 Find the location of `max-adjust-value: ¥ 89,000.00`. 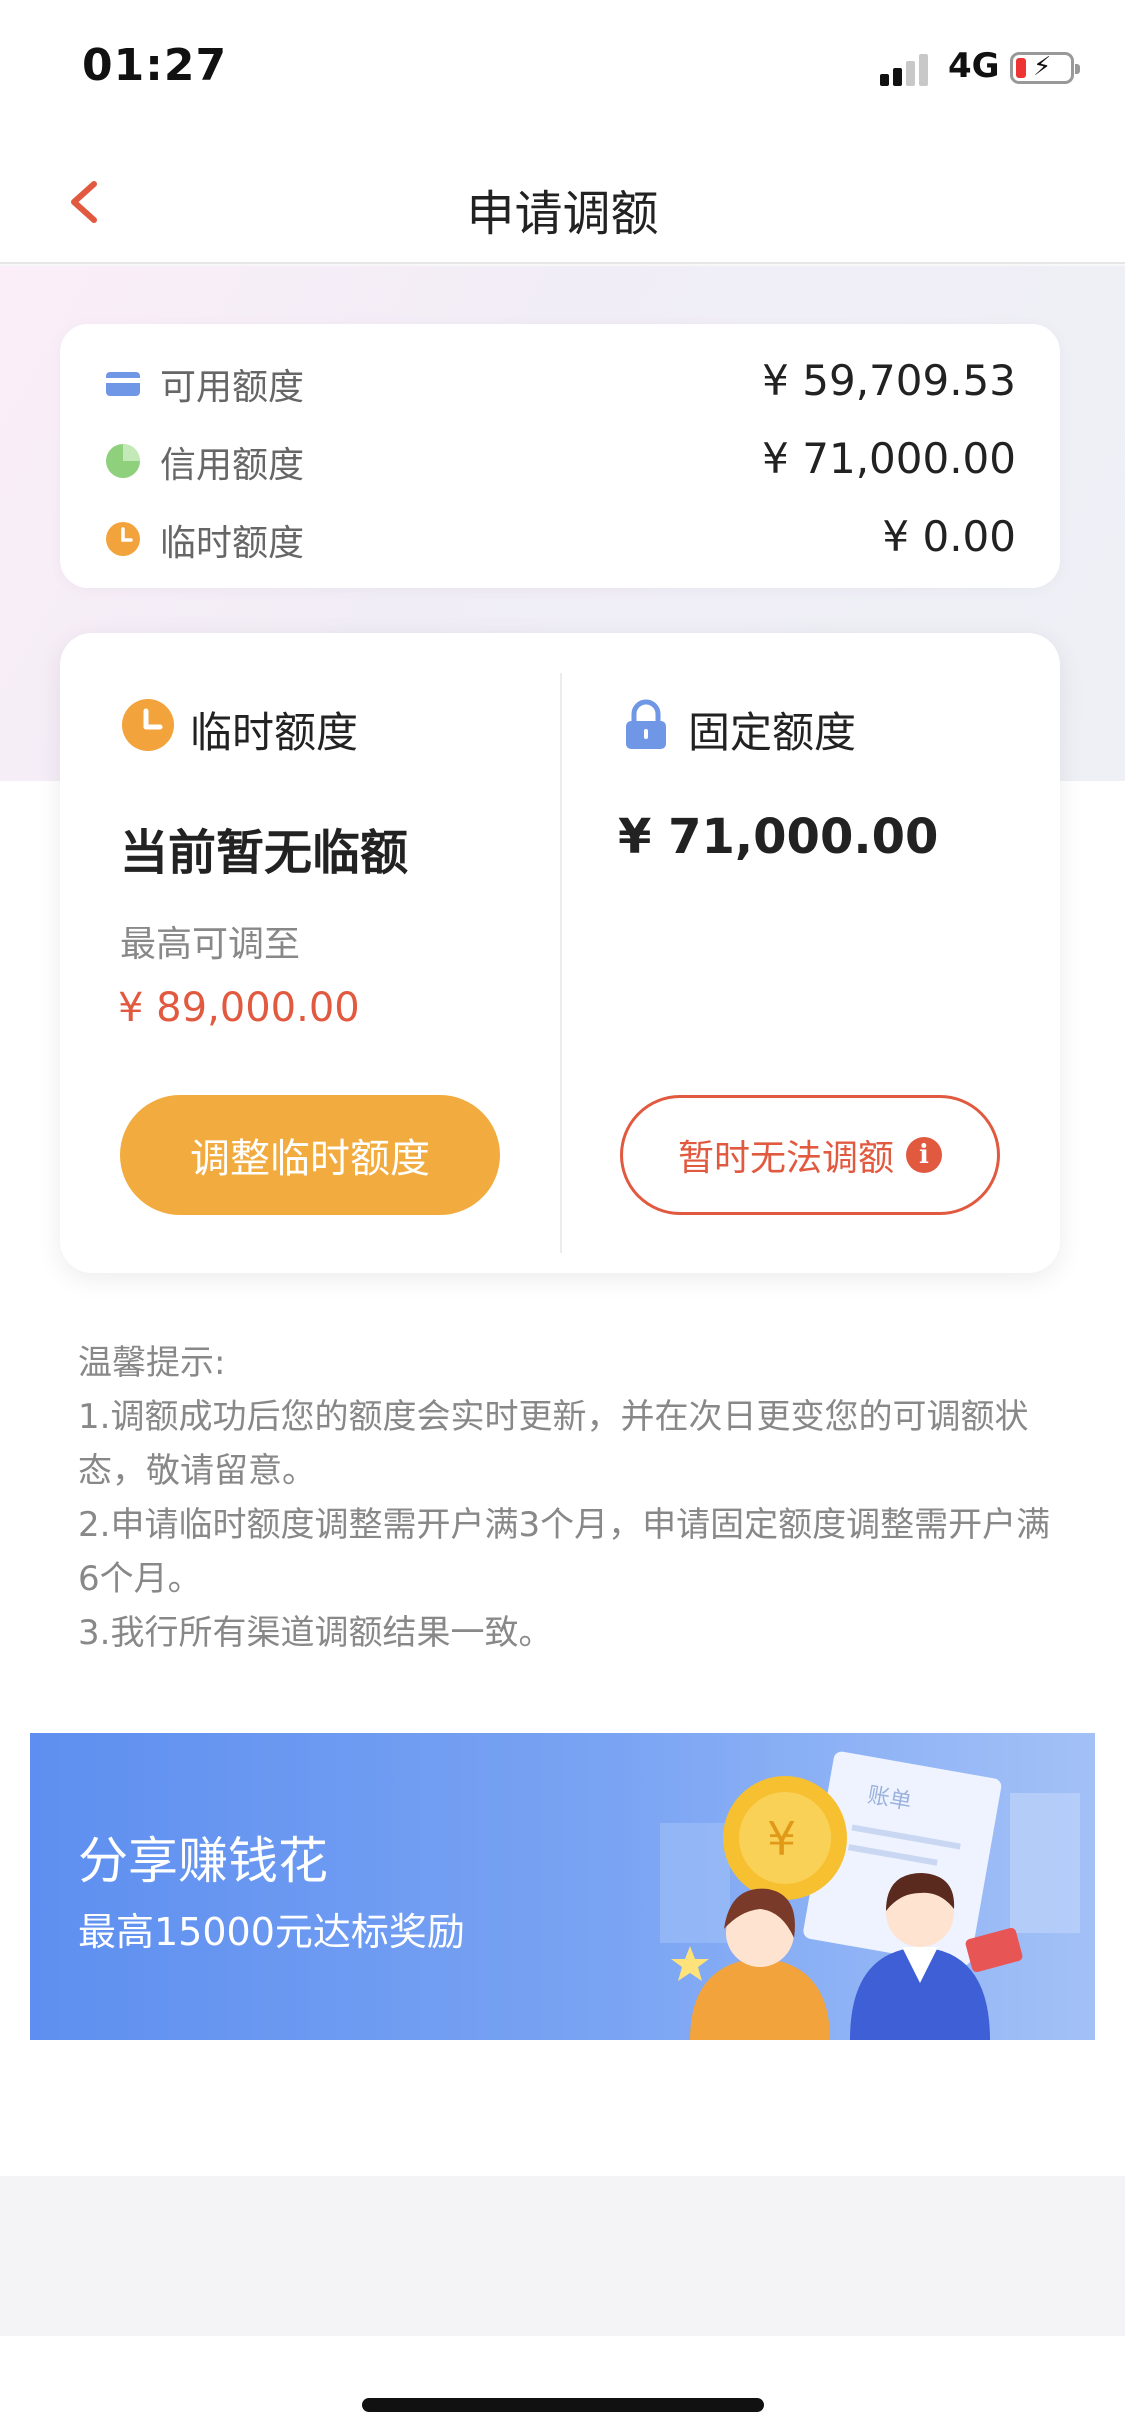

max-adjust-value: ¥ 89,000.00 is located at coordinates (239, 1008).